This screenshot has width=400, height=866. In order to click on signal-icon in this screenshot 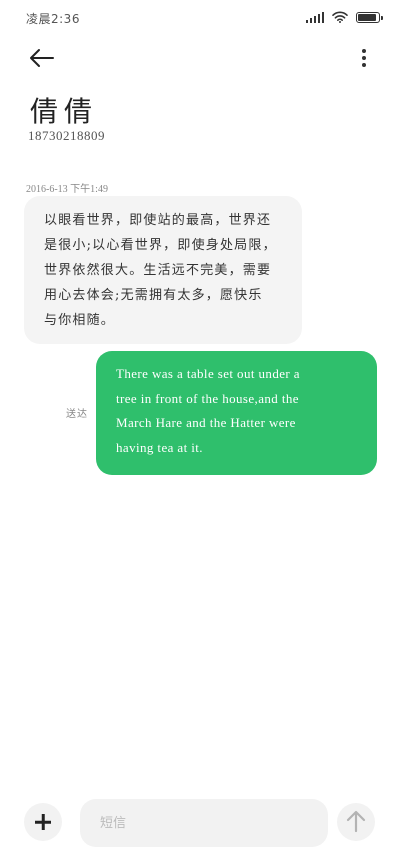, I will do `click(315, 17)`.